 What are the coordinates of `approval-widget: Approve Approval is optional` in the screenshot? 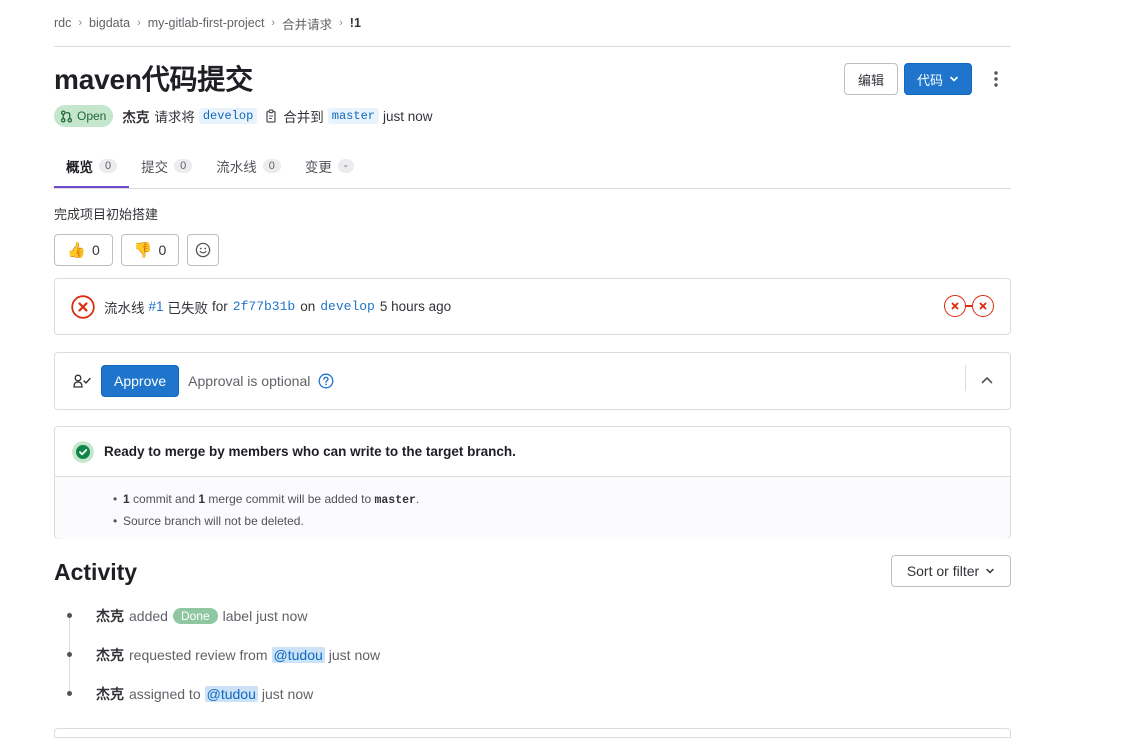 It's located at (532, 381).